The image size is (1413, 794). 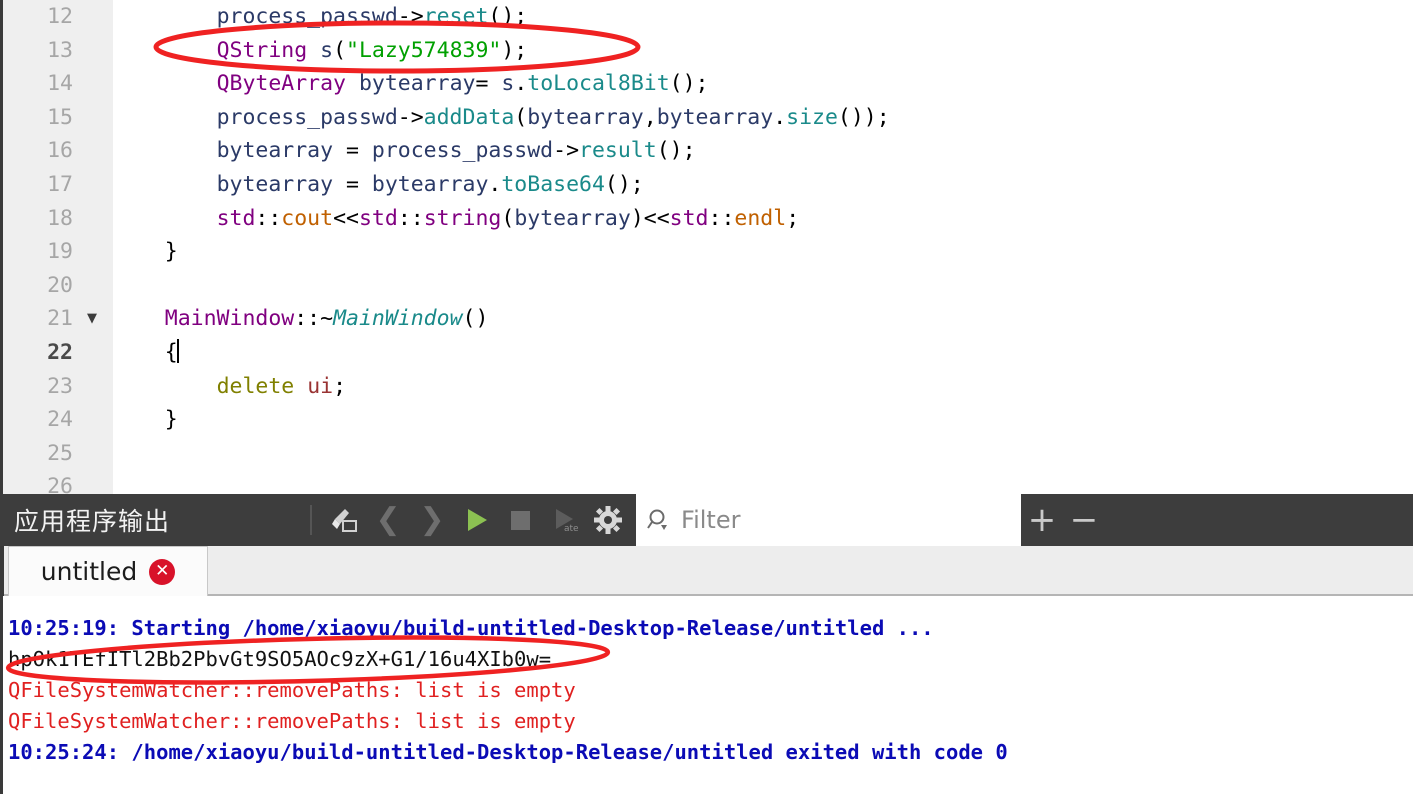 I want to click on stop-button, so click(x=520, y=520).